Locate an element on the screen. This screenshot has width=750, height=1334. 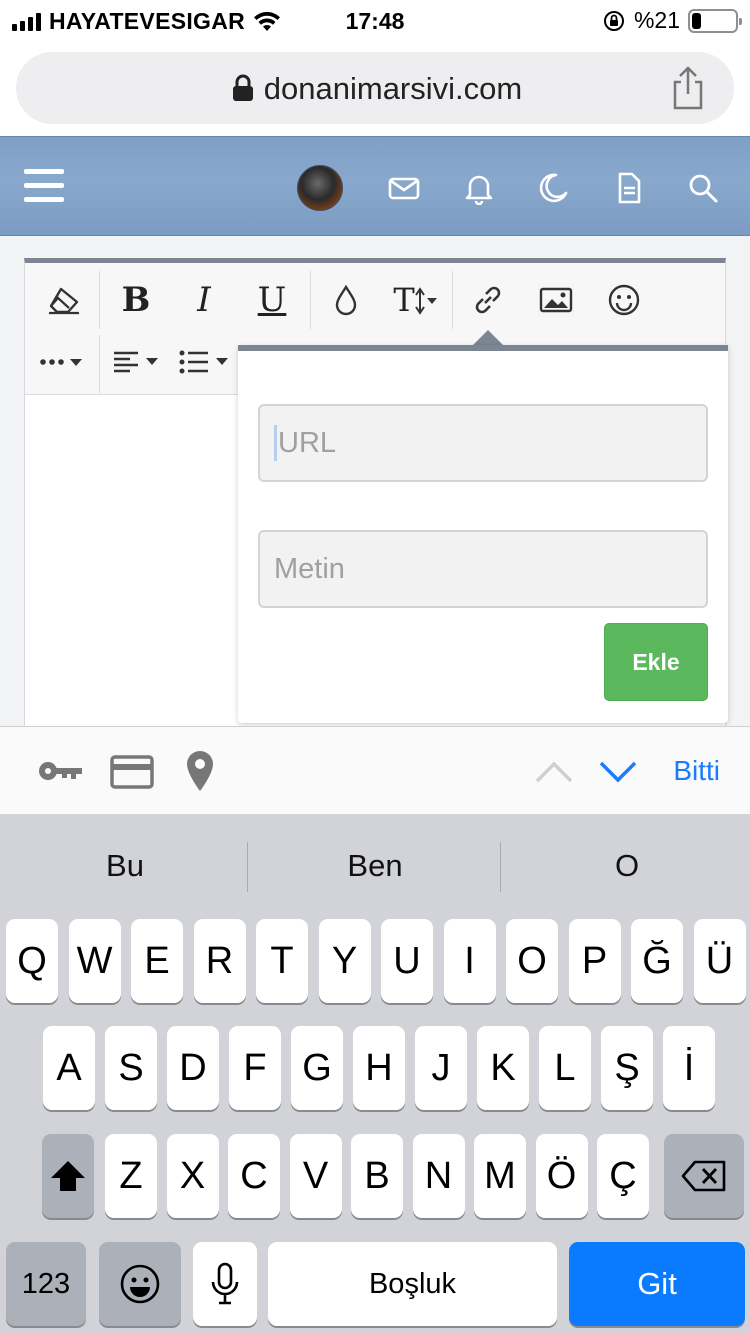
key-o: O is located at coordinates (532, 961).